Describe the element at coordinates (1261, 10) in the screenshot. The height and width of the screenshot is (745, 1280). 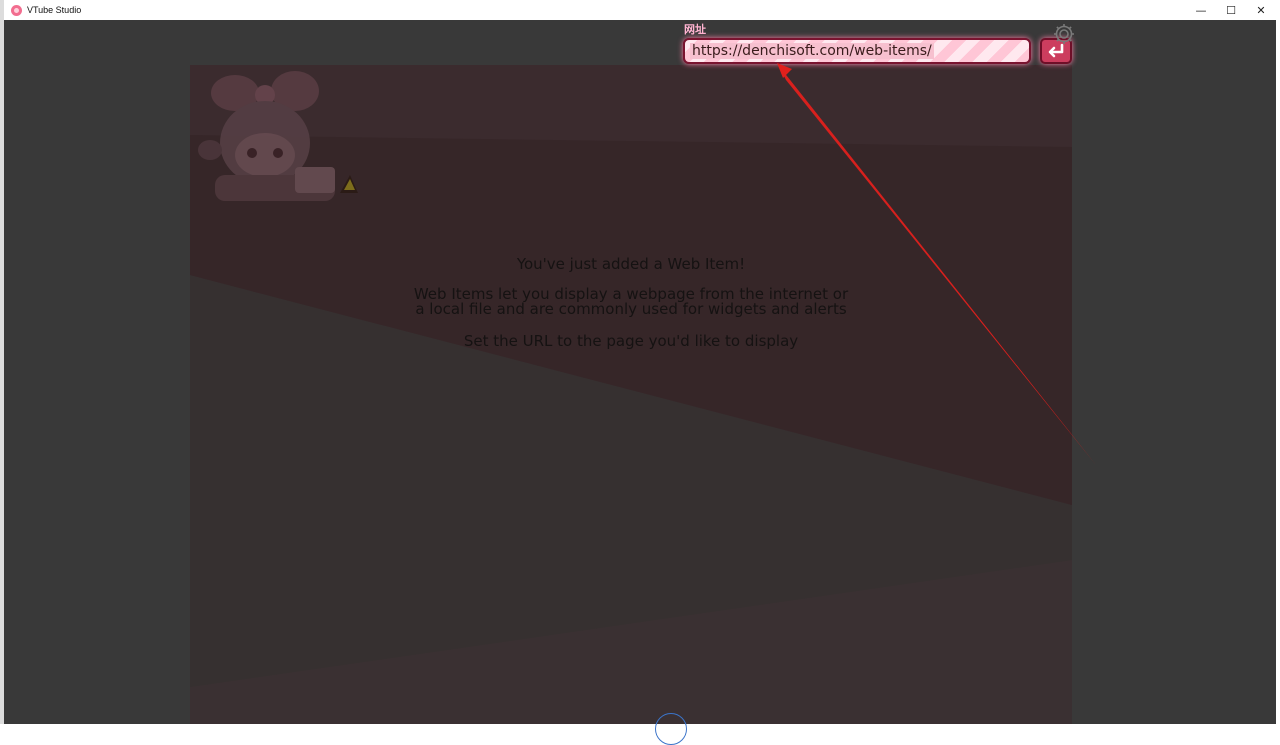
I see `close-button: ✕` at that location.